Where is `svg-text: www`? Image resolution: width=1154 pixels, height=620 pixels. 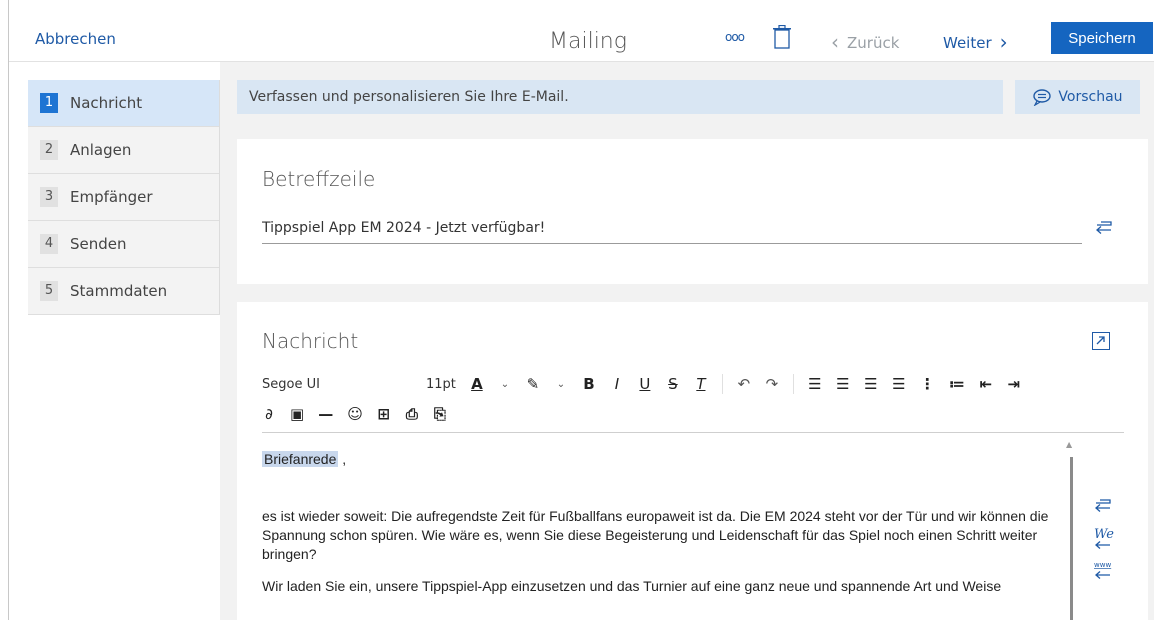 svg-text: www is located at coordinates (1102, 565).